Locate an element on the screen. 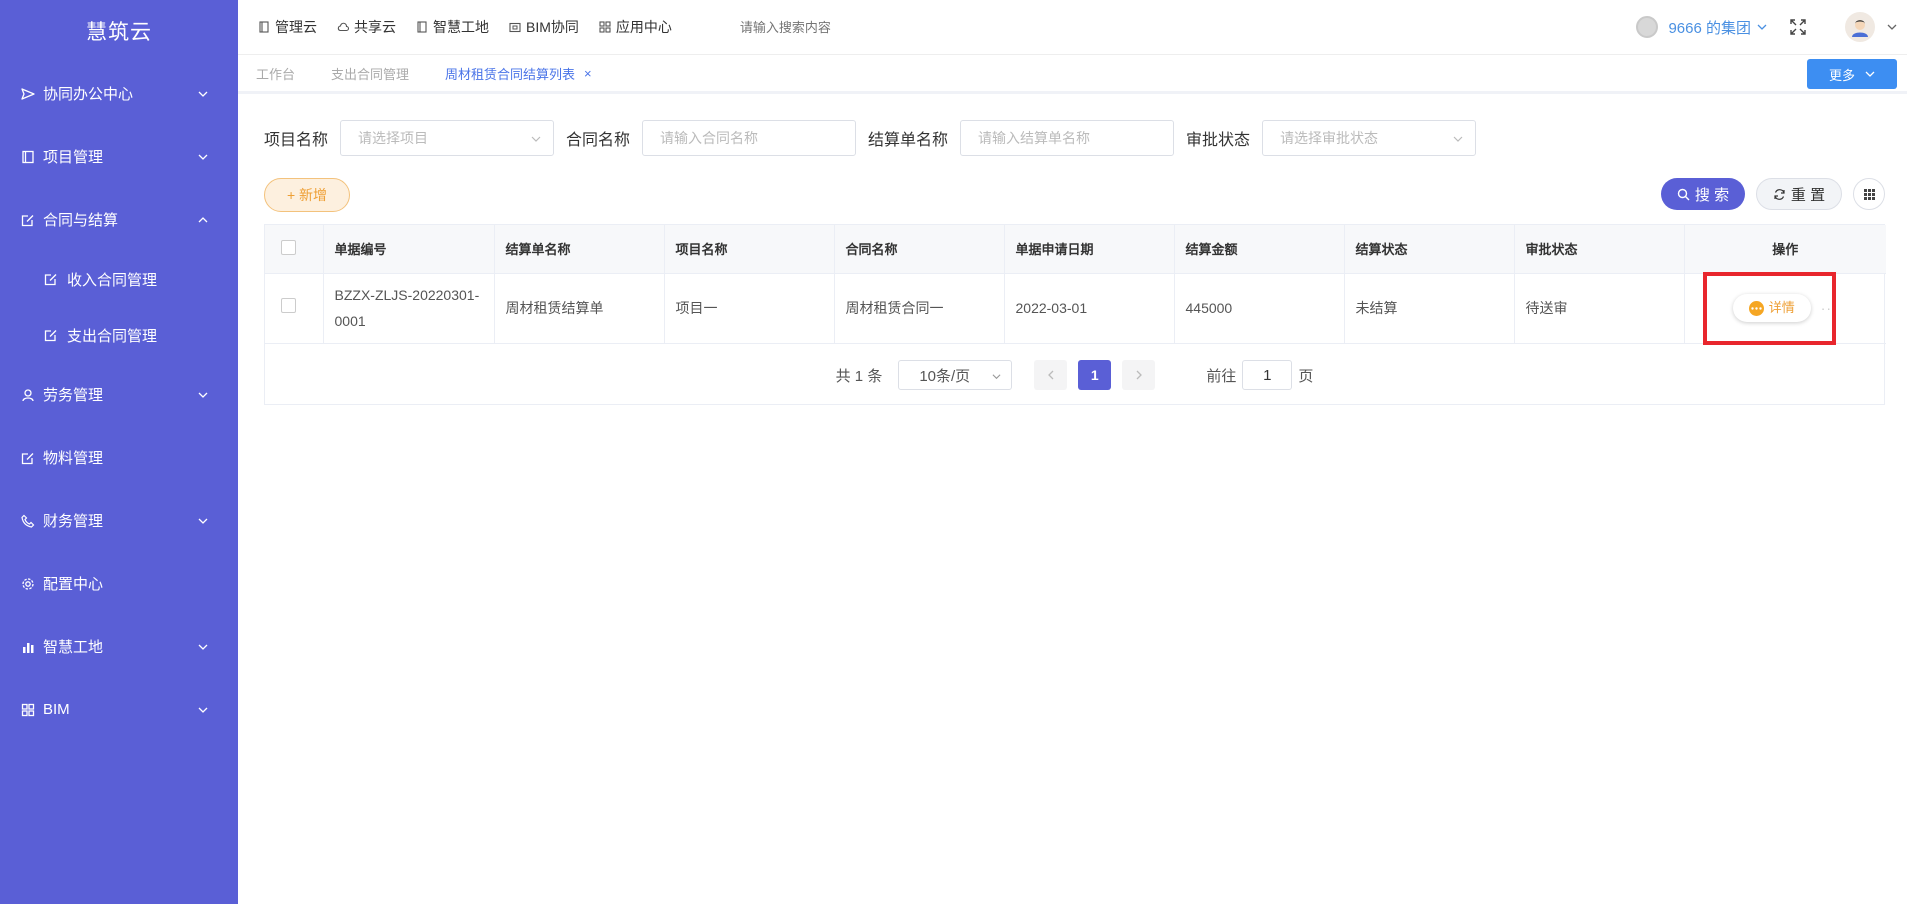 The width and height of the screenshot is (1907, 904). sidebar-item-labor-mgmt: 劳务管理 is located at coordinates (119, 394).